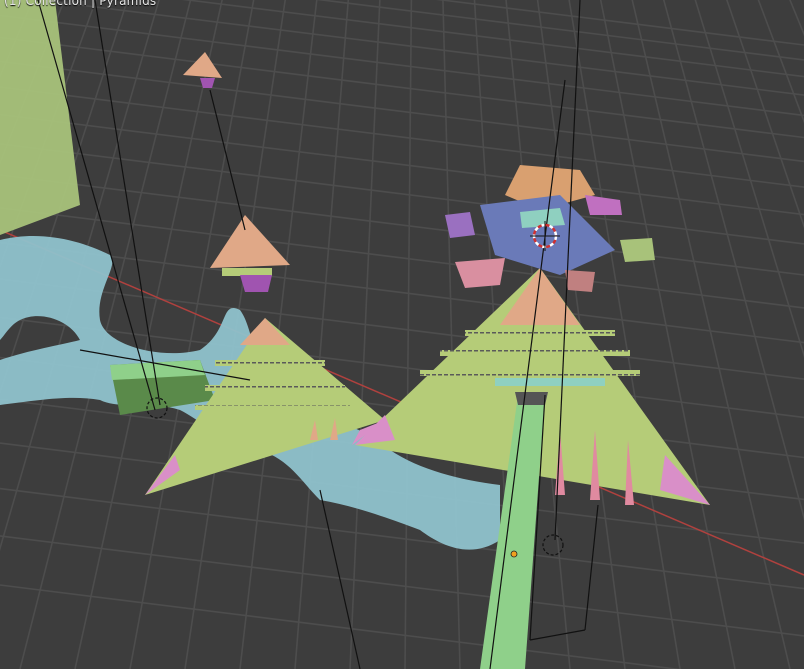 The image size is (804, 669). Describe the element at coordinates (553, 545) in the screenshot. I see `empty-right` at that location.